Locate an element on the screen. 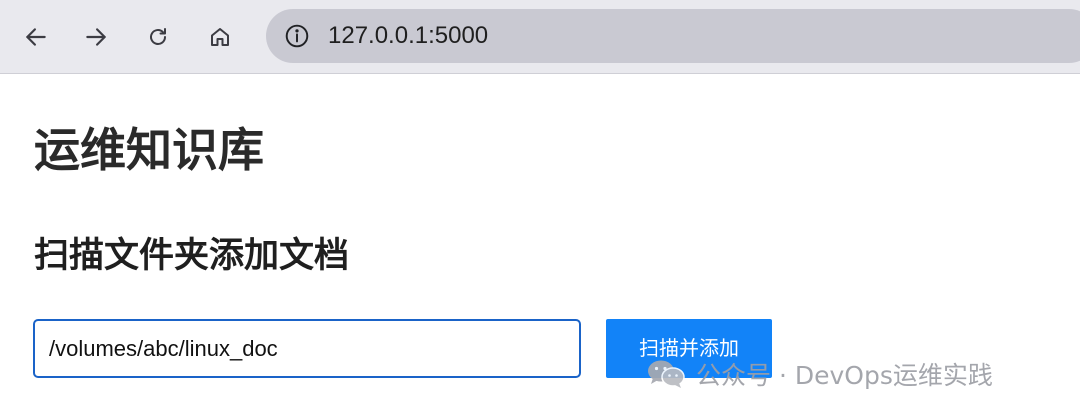 The image size is (1080, 417). arrow-left-icon is located at coordinates (36, 37).